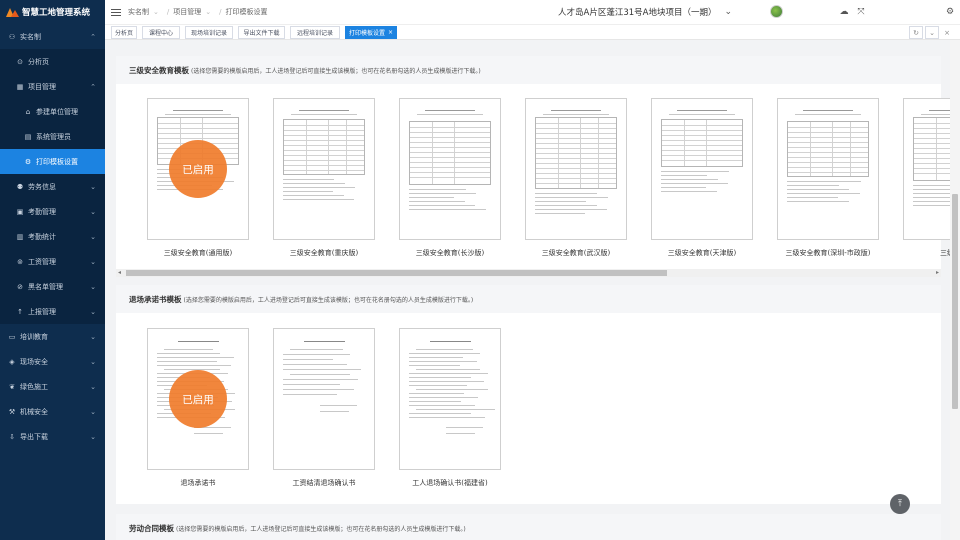 The image size is (960, 540). What do you see at coordinates (371, 32) in the screenshot?
I see `tab: 打印模板设置 ×` at bounding box center [371, 32].